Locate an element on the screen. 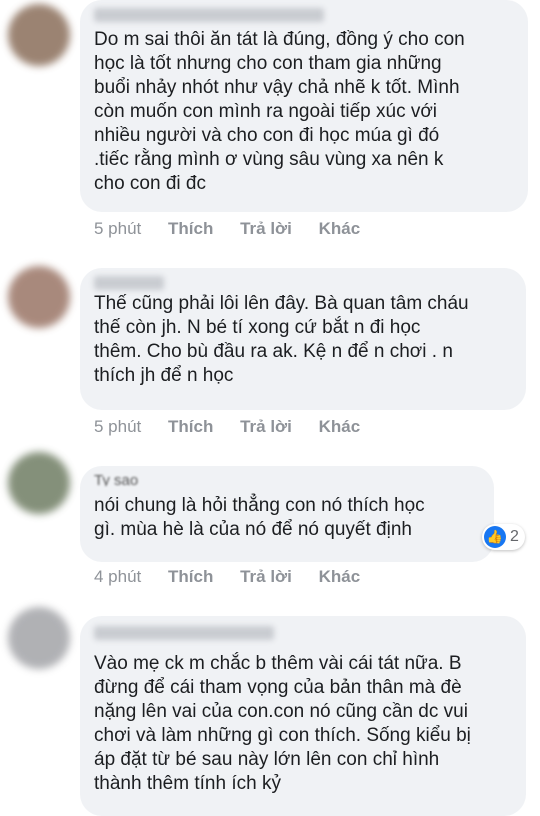 The height and width of the screenshot is (816, 540). timestamp: 4 phút is located at coordinates (117, 577).